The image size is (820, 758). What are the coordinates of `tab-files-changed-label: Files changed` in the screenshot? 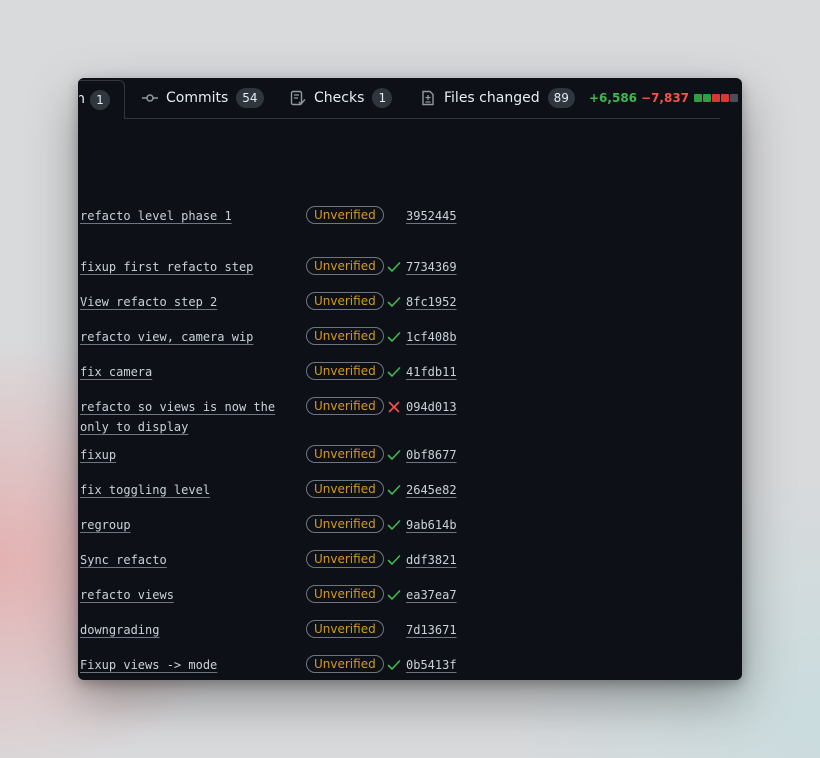 It's located at (492, 98).